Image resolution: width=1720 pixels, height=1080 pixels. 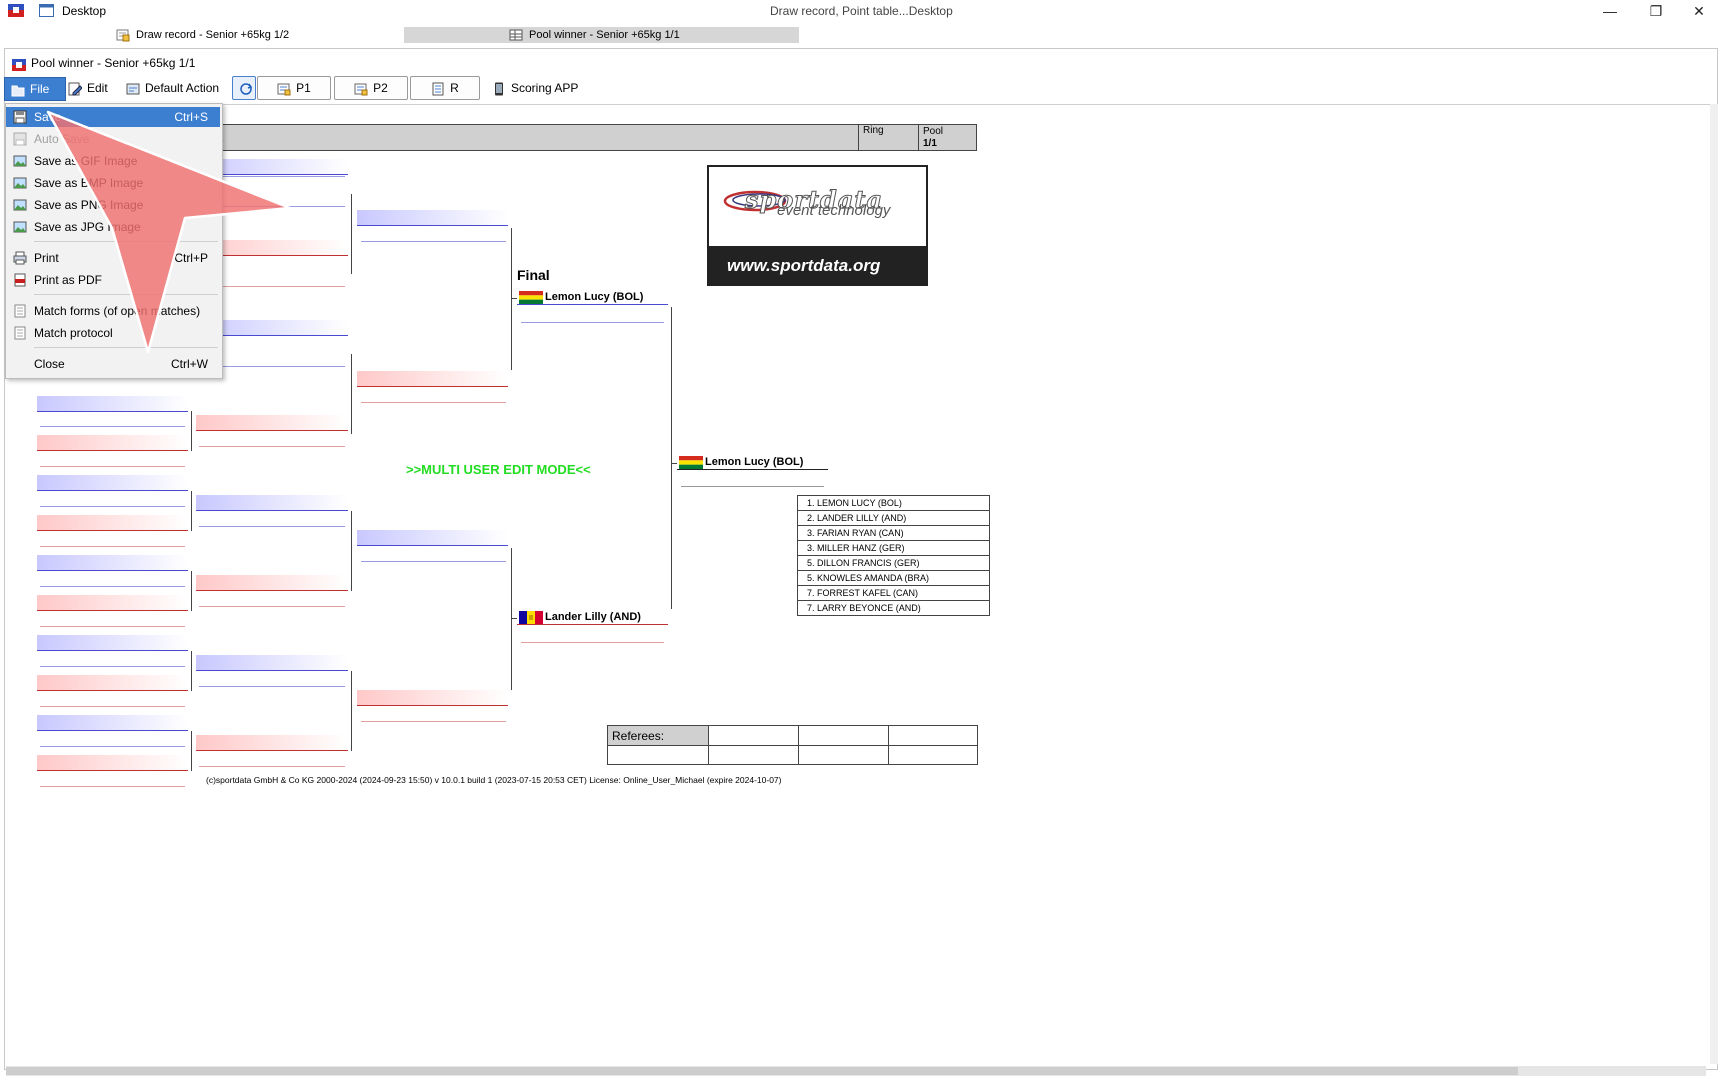 What do you see at coordinates (113, 183) in the screenshot?
I see `menu-item-save-bmp: Save as BMP Image` at bounding box center [113, 183].